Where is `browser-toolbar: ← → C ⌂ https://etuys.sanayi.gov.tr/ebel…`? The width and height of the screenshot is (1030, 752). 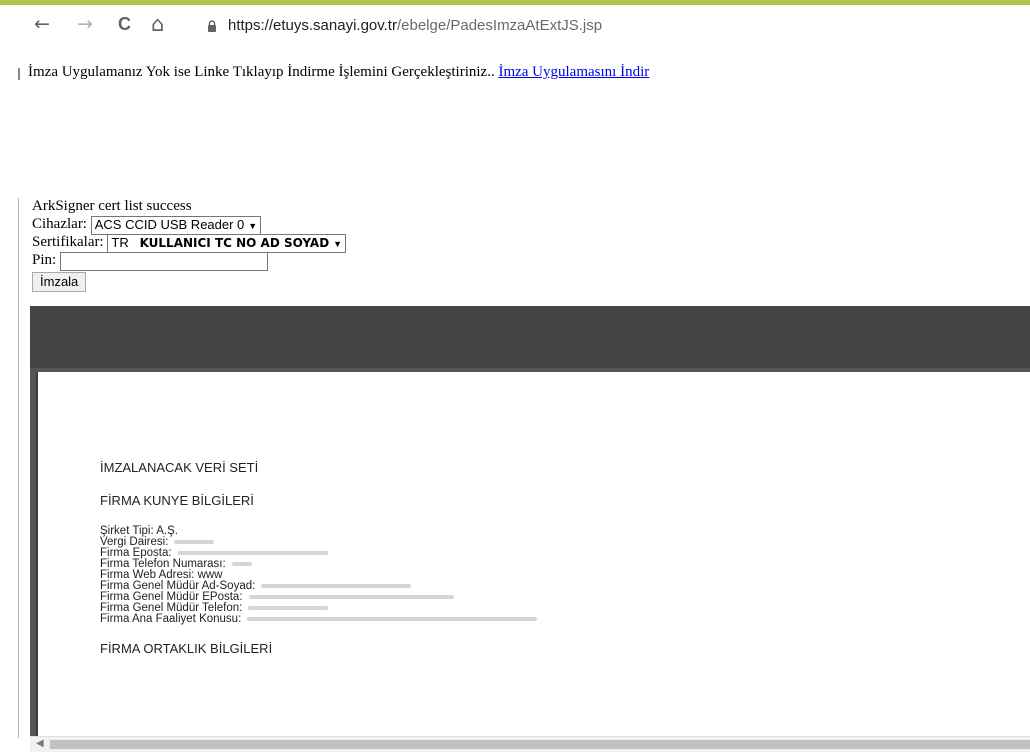
browser-toolbar: ← → C ⌂ https://etuys.sanayi.gov.tr/ebel… is located at coordinates (515, 24).